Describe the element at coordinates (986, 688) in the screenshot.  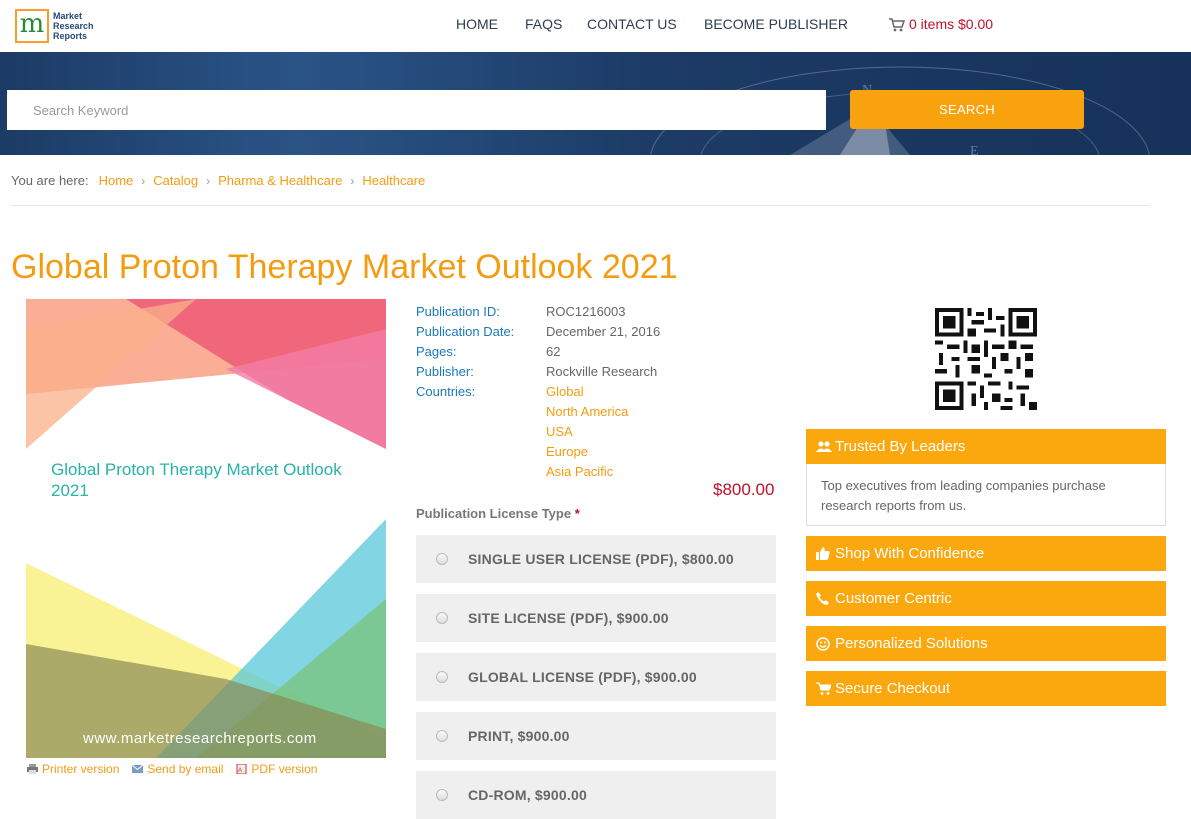
I see `secure-checkout: Secure Checkout` at that location.